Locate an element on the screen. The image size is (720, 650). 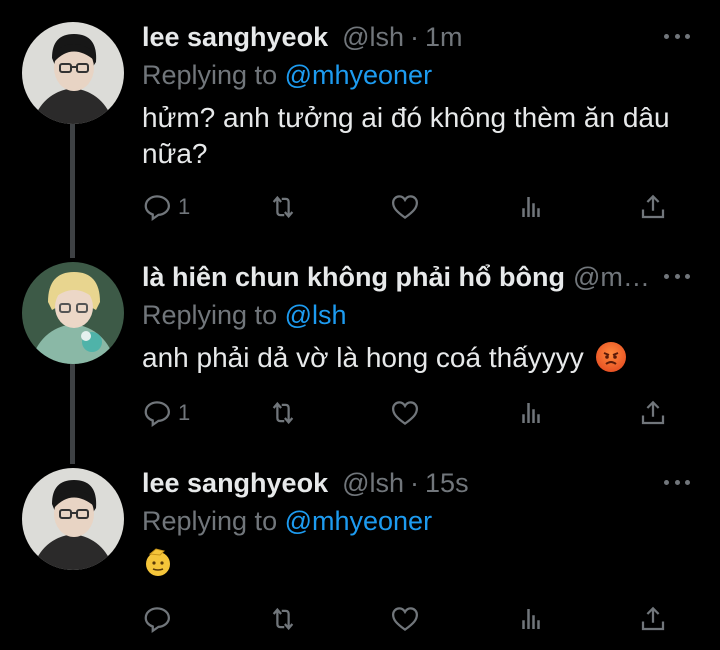
timestamp: 15s is located at coordinates (447, 483).